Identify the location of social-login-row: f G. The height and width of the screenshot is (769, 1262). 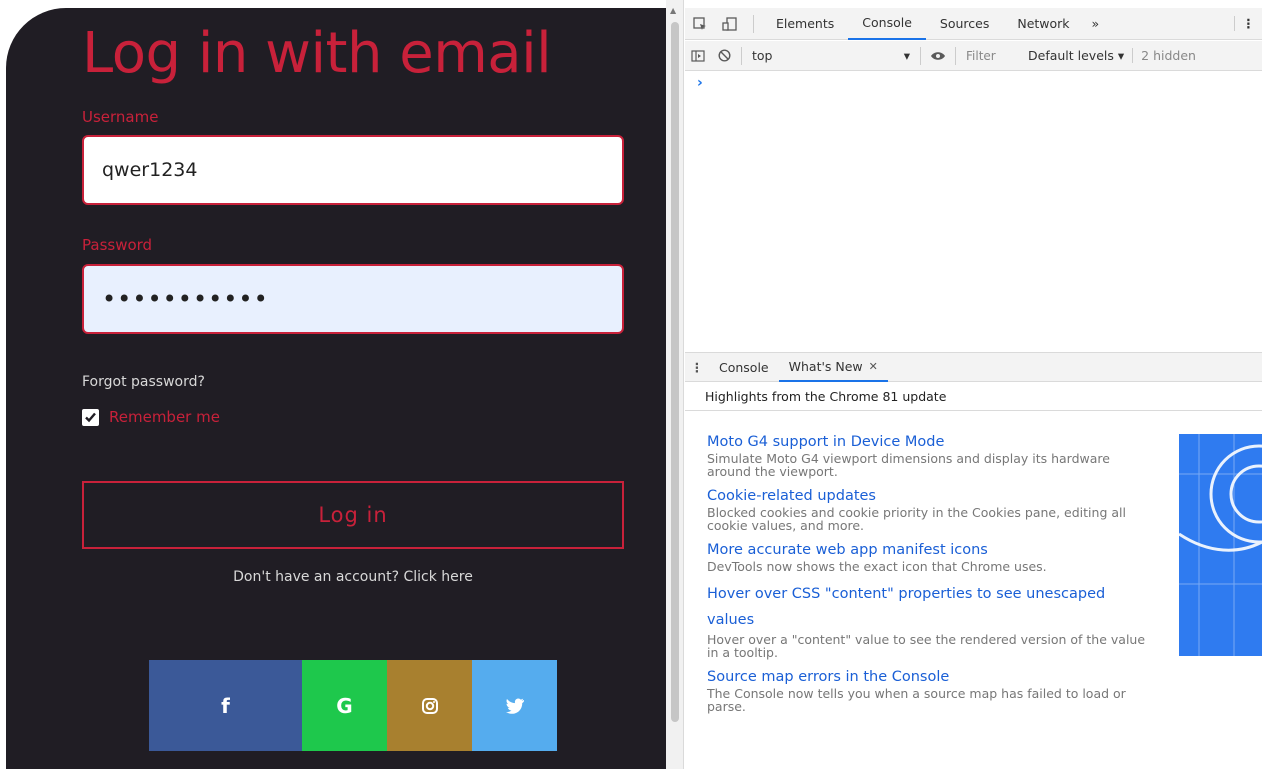
(353, 705).